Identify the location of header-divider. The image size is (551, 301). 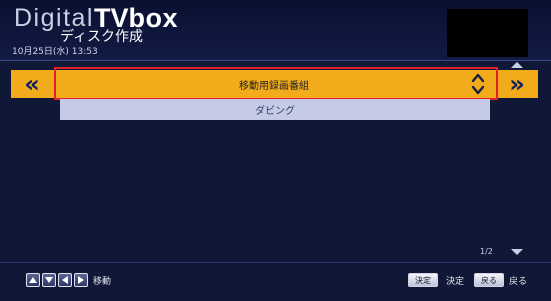
(275, 60).